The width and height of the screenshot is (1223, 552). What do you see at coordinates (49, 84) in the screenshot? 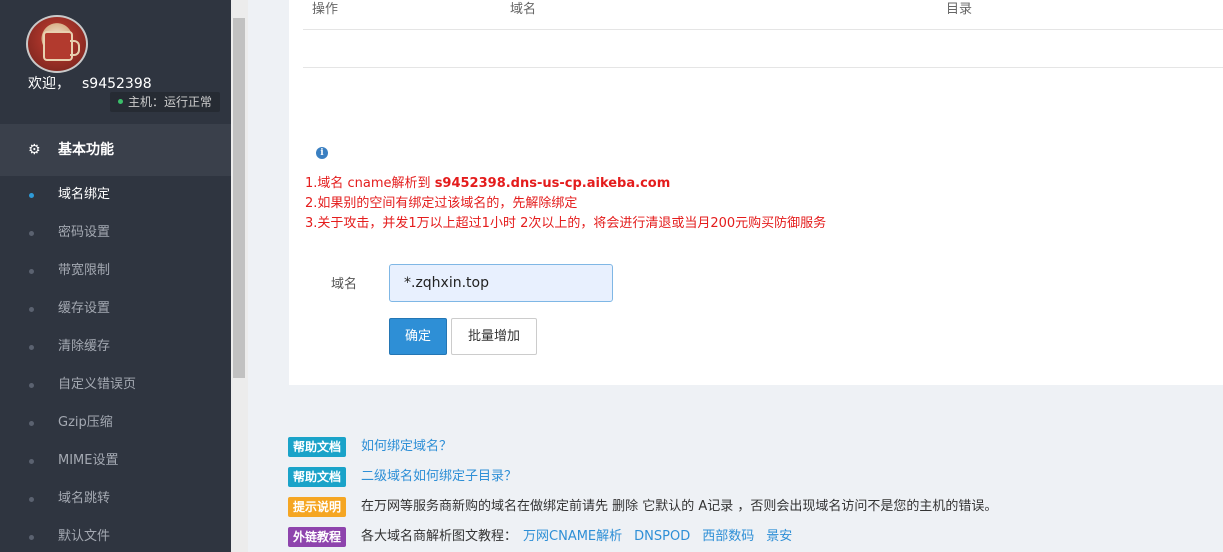
I see `welcome-label: 欢迎，` at bounding box center [49, 84].